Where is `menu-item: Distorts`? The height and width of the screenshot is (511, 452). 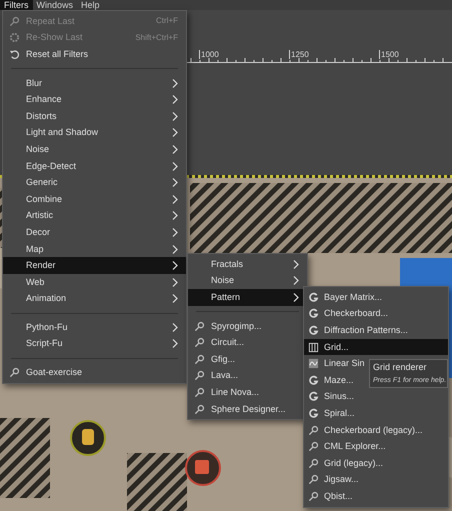
menu-item: Distorts is located at coordinates (94, 116).